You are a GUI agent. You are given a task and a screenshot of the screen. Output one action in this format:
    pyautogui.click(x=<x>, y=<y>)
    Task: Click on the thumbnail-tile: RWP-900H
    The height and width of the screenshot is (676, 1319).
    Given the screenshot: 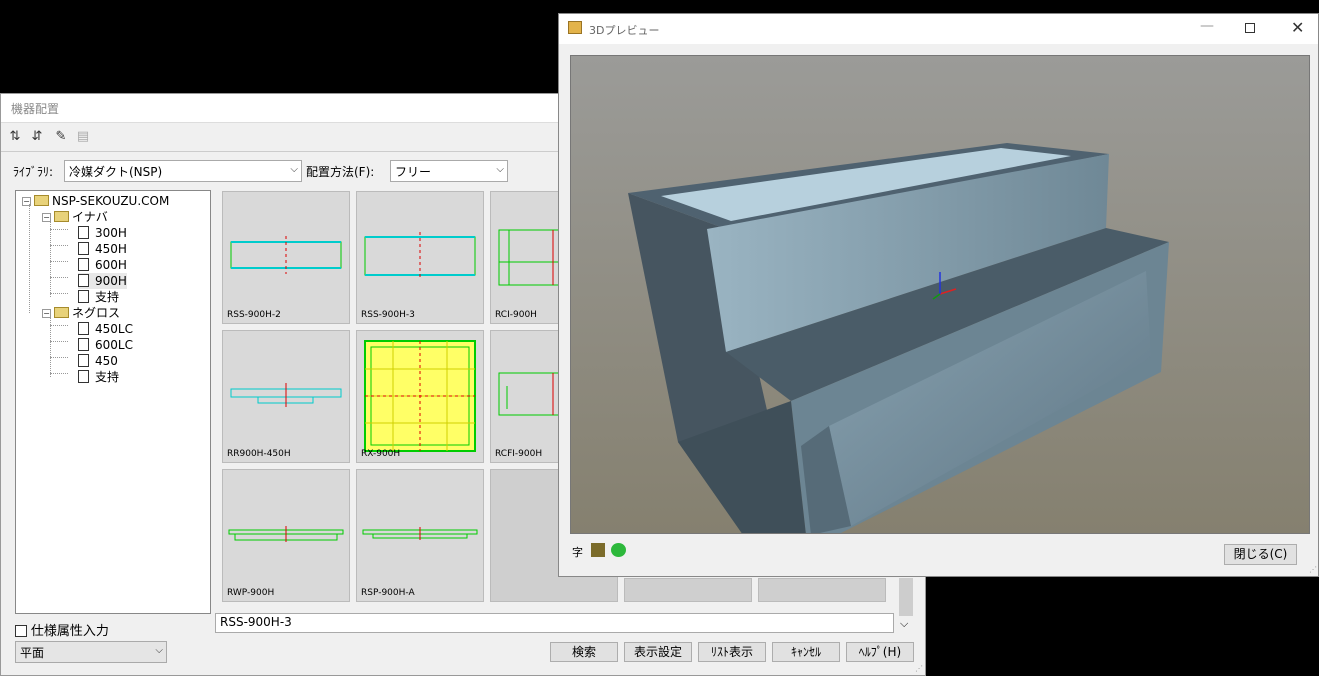 What is the action you would take?
    pyautogui.click(x=286, y=535)
    